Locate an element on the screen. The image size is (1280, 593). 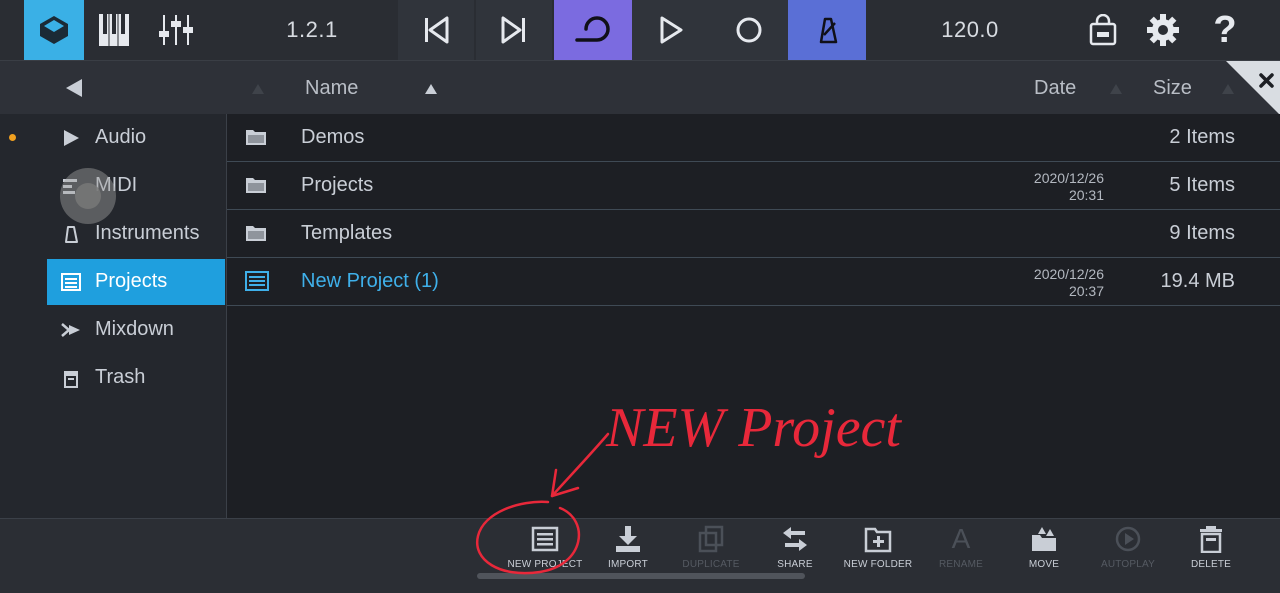
cube-icon is located at coordinates (54, 30).